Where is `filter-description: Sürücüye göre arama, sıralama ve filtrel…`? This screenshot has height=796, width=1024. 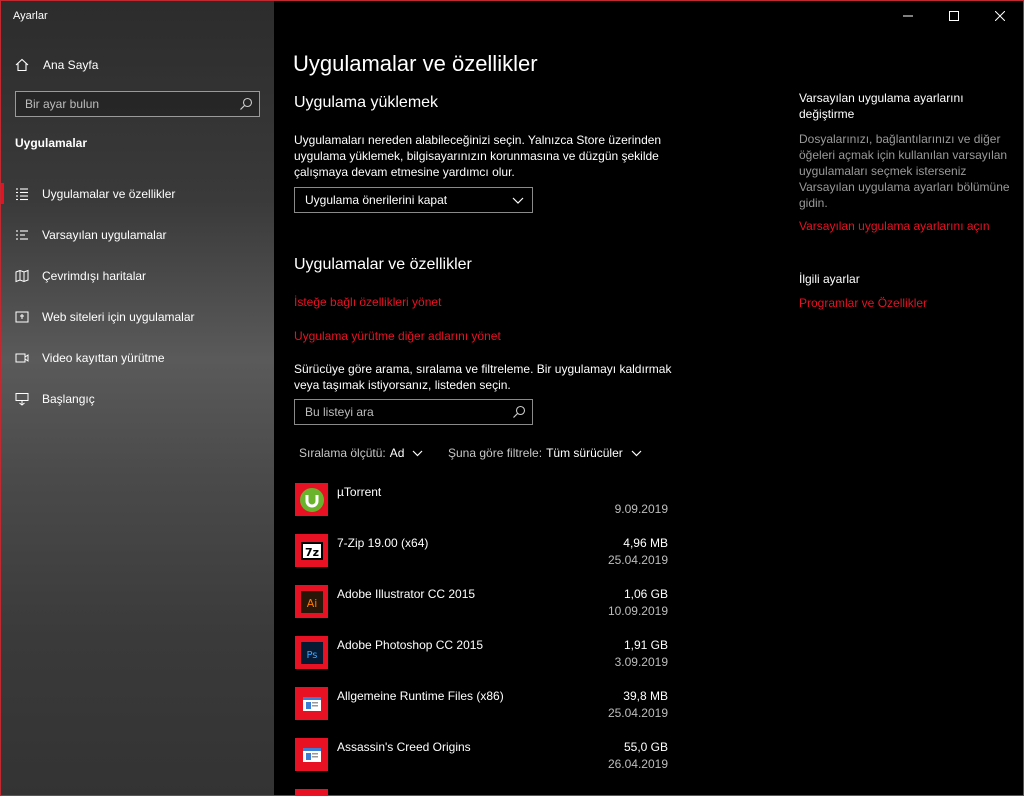 filter-description: Sürücüye göre arama, sıralama ve filtrel… is located at coordinates (483, 377).